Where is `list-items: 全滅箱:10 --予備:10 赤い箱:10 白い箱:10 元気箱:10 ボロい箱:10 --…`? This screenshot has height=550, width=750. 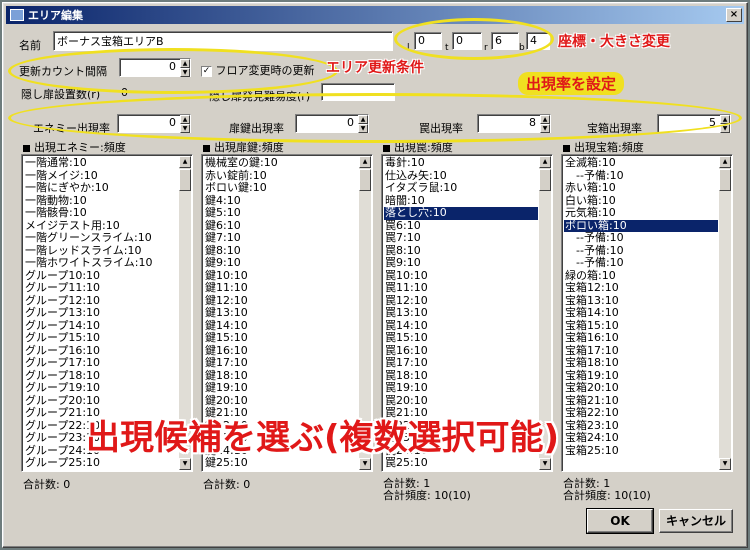 list-items: 全滅箱:10 --予備:10 赤い箱:10 白い箱:10 元気箱:10 ボロい箱:10 --… is located at coordinates (641, 307).